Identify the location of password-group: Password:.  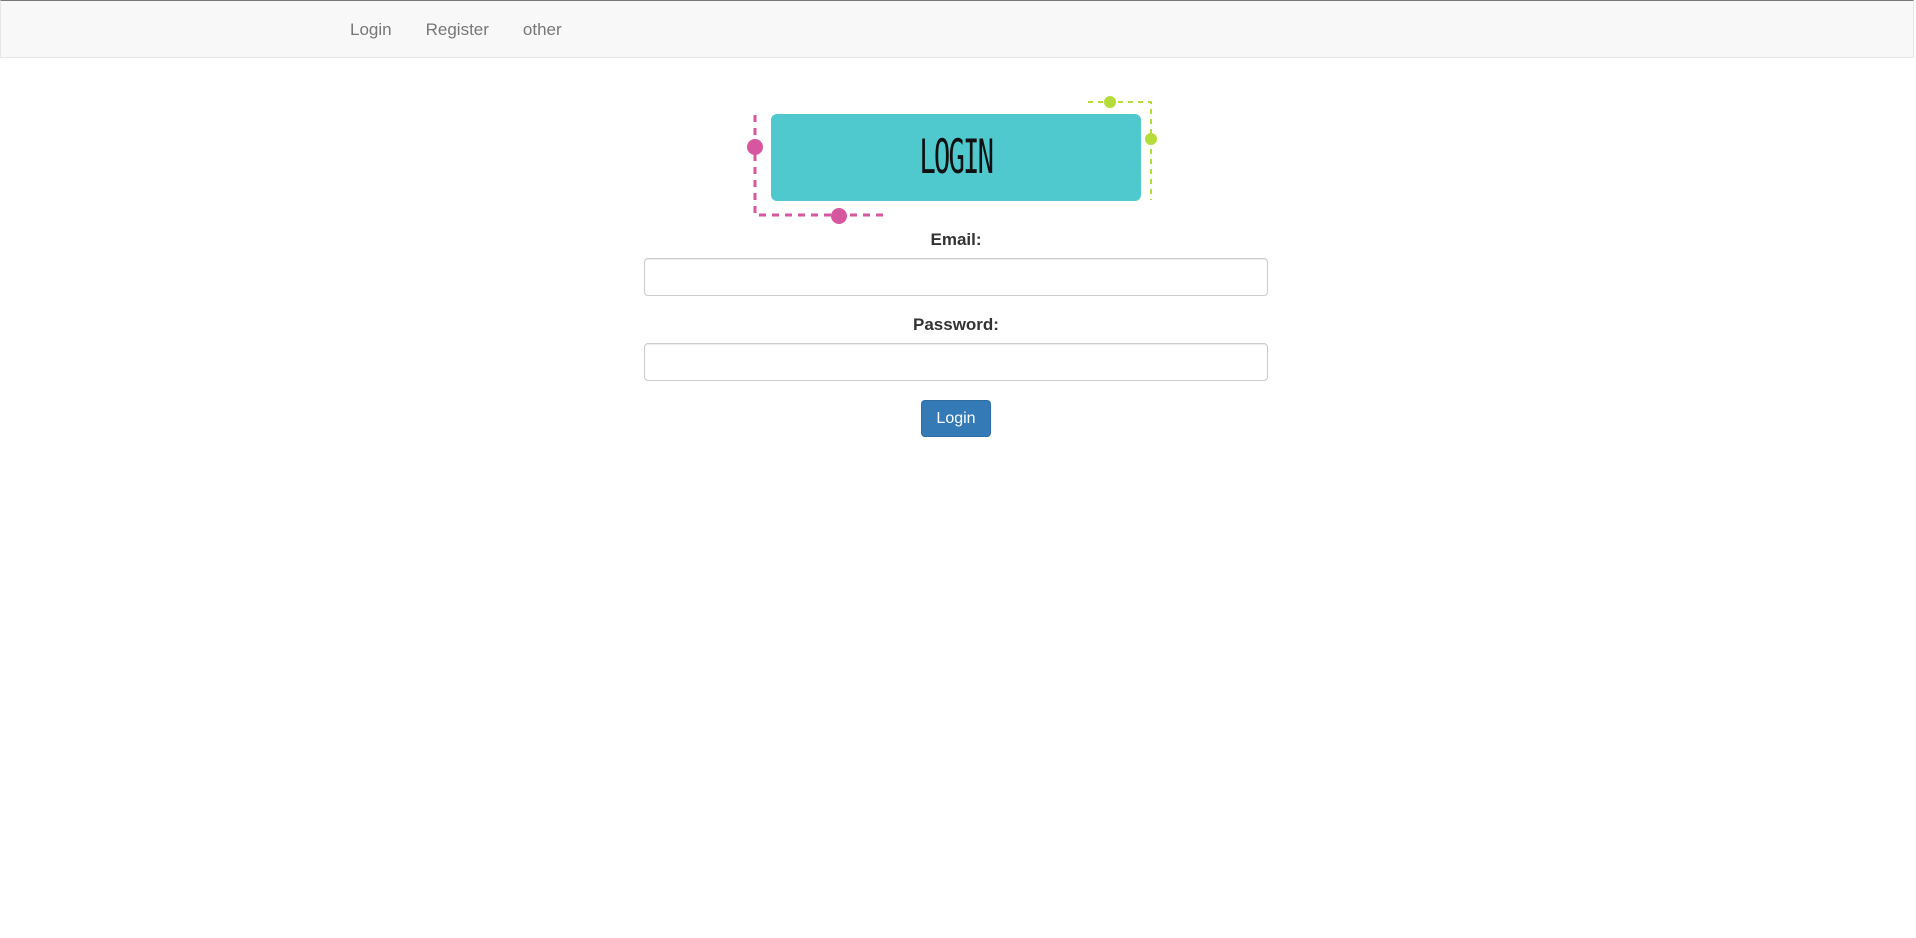
(956, 348).